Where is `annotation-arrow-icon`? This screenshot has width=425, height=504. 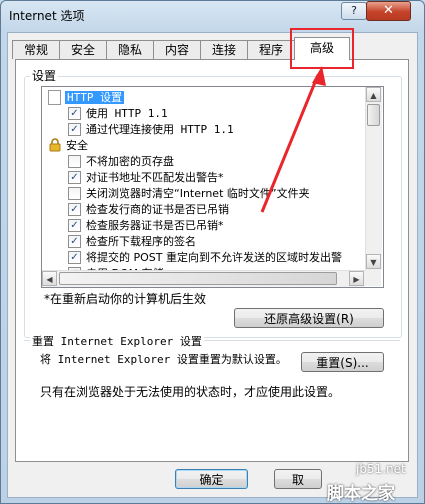 annotation-arrow-icon is located at coordinates (293, 139).